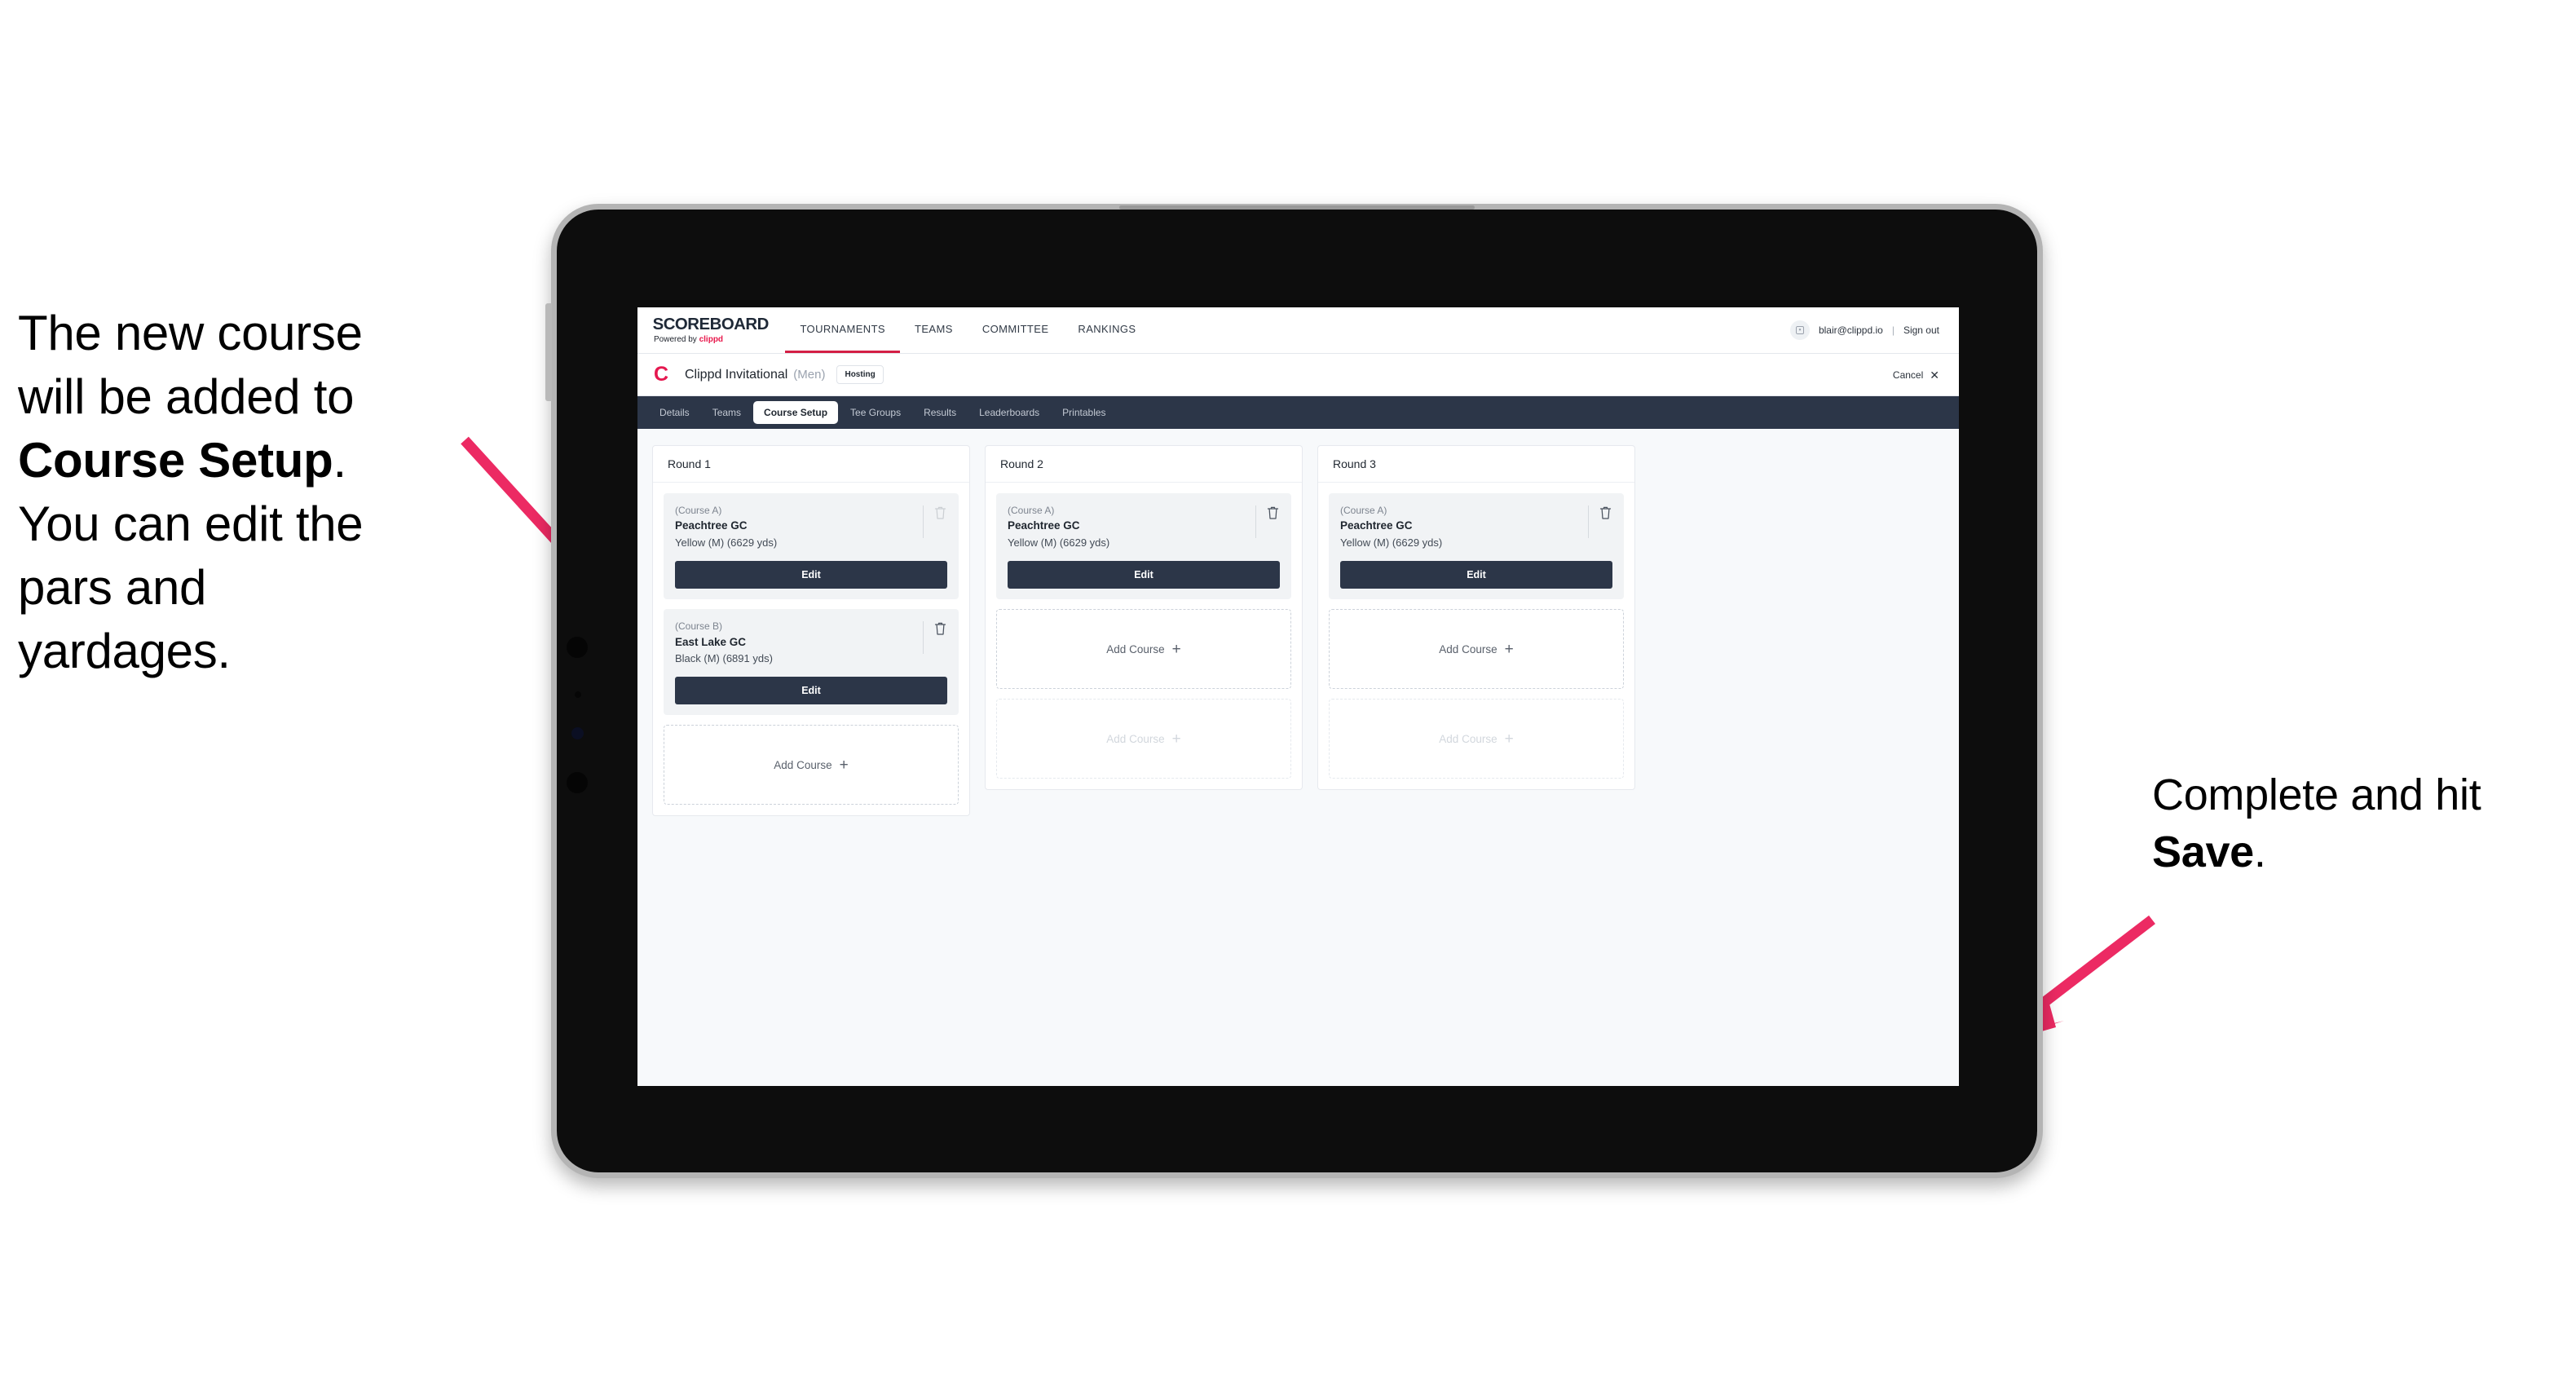 Image resolution: width=2576 pixels, height=1386 pixels. I want to click on round-title-1: Round 1, so click(811, 464).